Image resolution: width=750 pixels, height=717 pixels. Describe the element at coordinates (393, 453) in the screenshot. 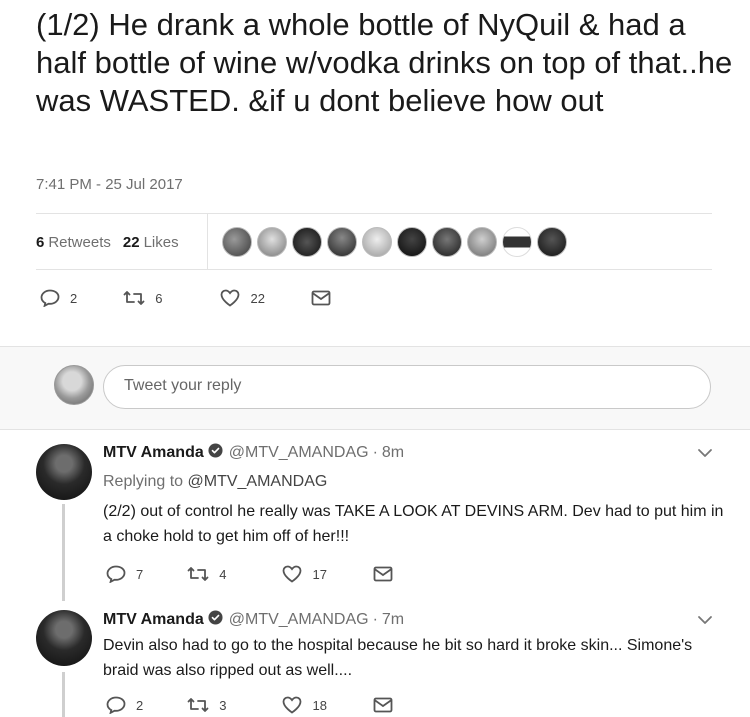

I see `tweet-time: 8m` at that location.